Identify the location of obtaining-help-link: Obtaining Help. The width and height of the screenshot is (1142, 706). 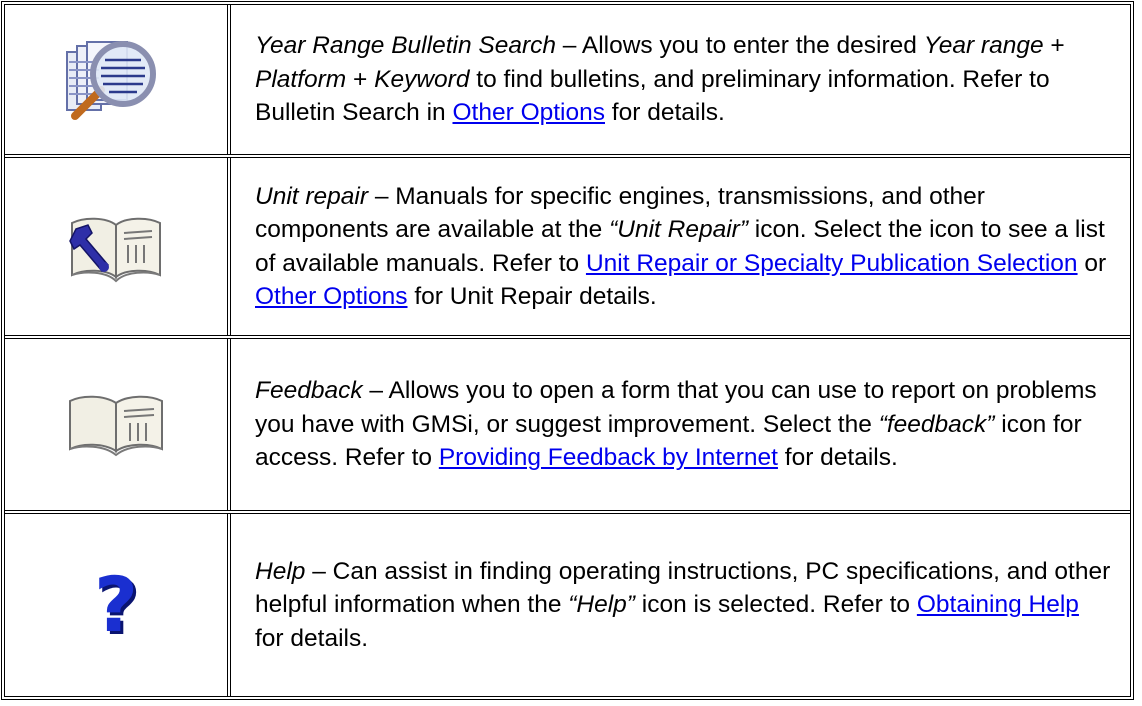
(998, 604).